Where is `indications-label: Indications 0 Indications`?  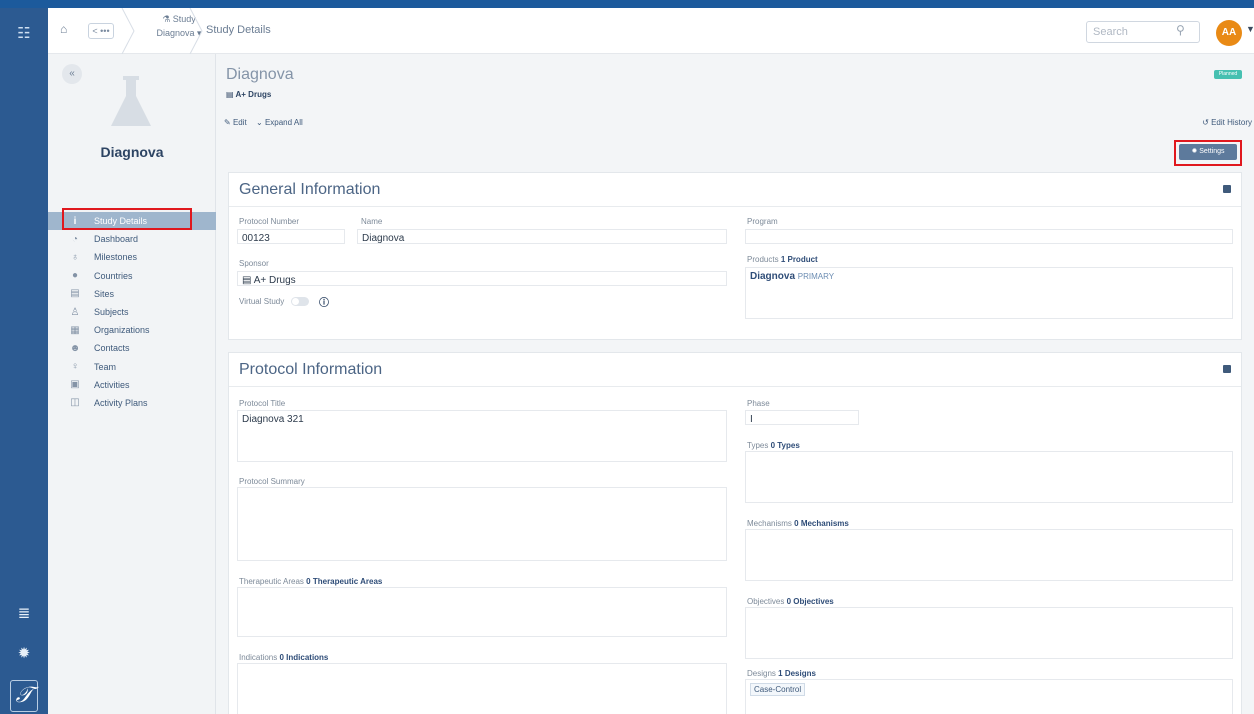 indications-label: Indications 0 Indications is located at coordinates (284, 657).